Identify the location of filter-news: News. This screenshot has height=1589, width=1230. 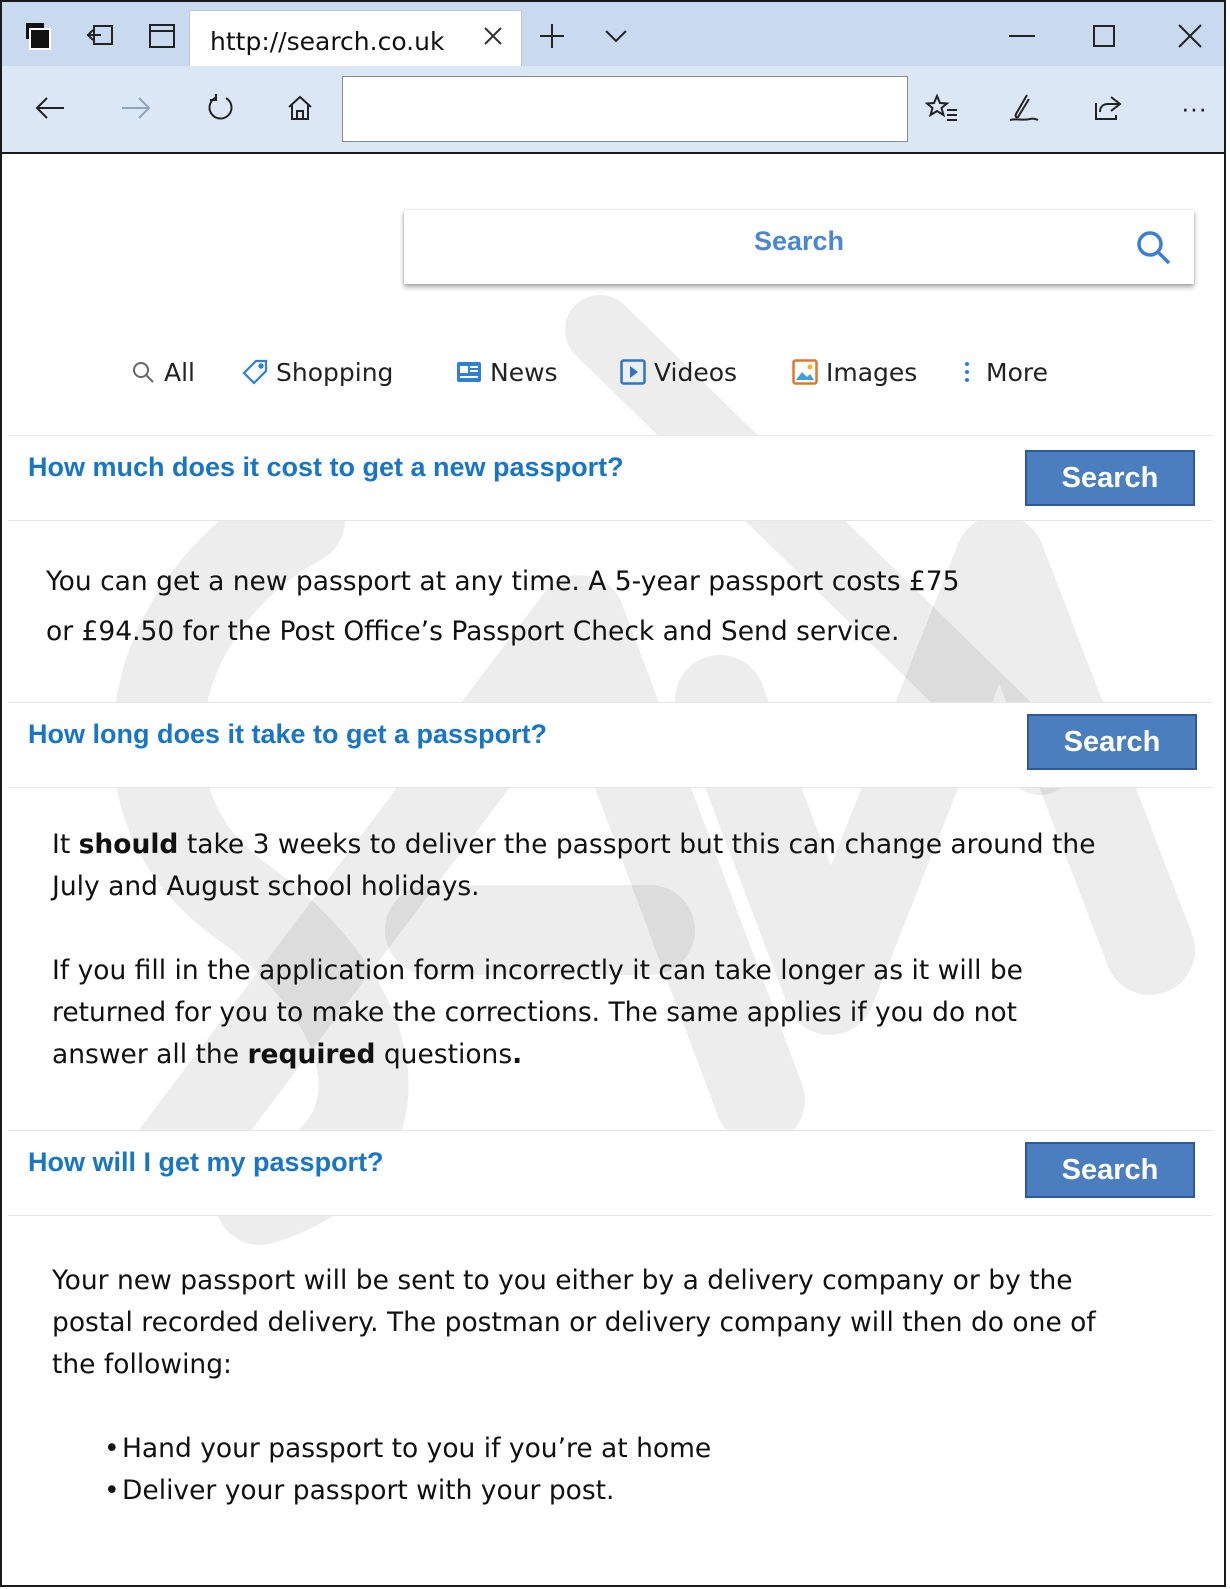
(507, 372).